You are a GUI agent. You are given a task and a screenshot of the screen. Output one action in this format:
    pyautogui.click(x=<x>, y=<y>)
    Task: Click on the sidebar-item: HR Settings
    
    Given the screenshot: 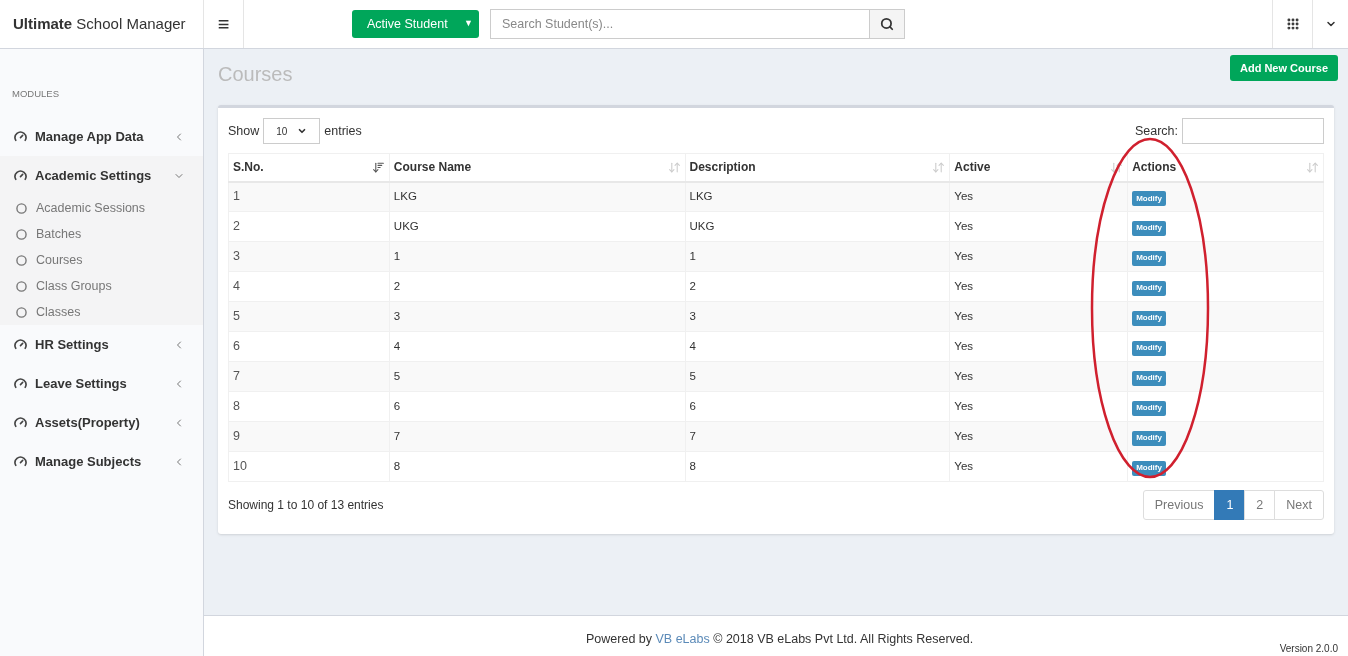 What is the action you would take?
    pyautogui.click(x=101, y=345)
    